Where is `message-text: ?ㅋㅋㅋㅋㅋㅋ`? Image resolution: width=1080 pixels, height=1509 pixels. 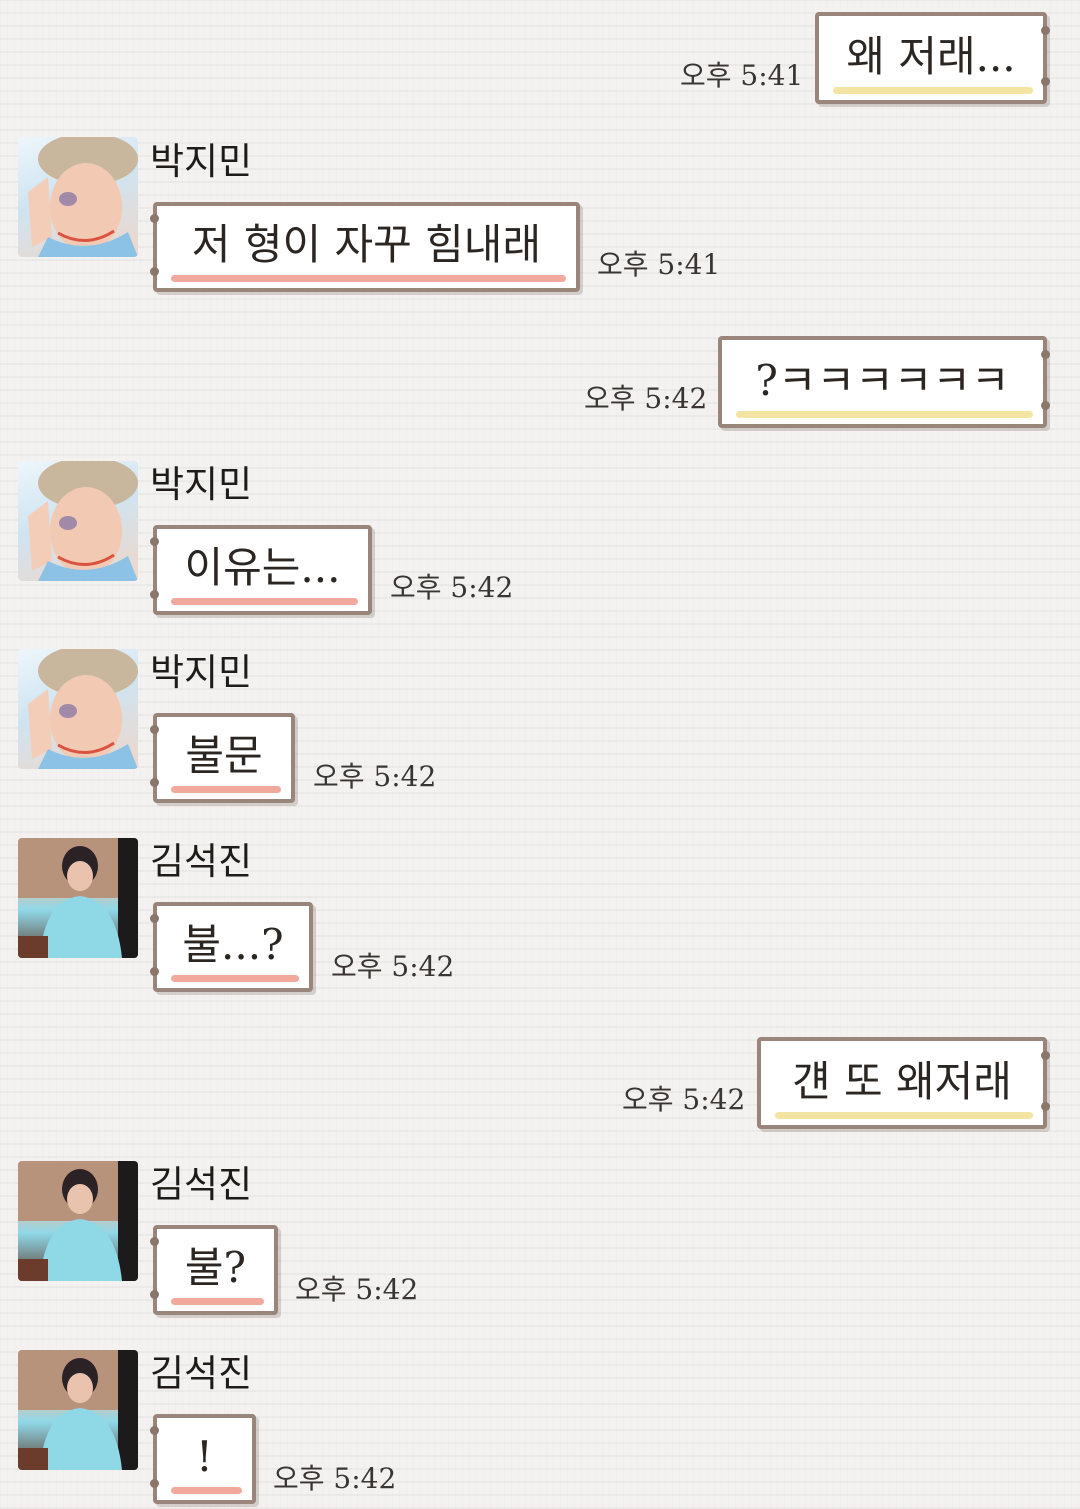
message-text: ?ㅋㅋㅋㅋㅋㅋ is located at coordinates (882, 380).